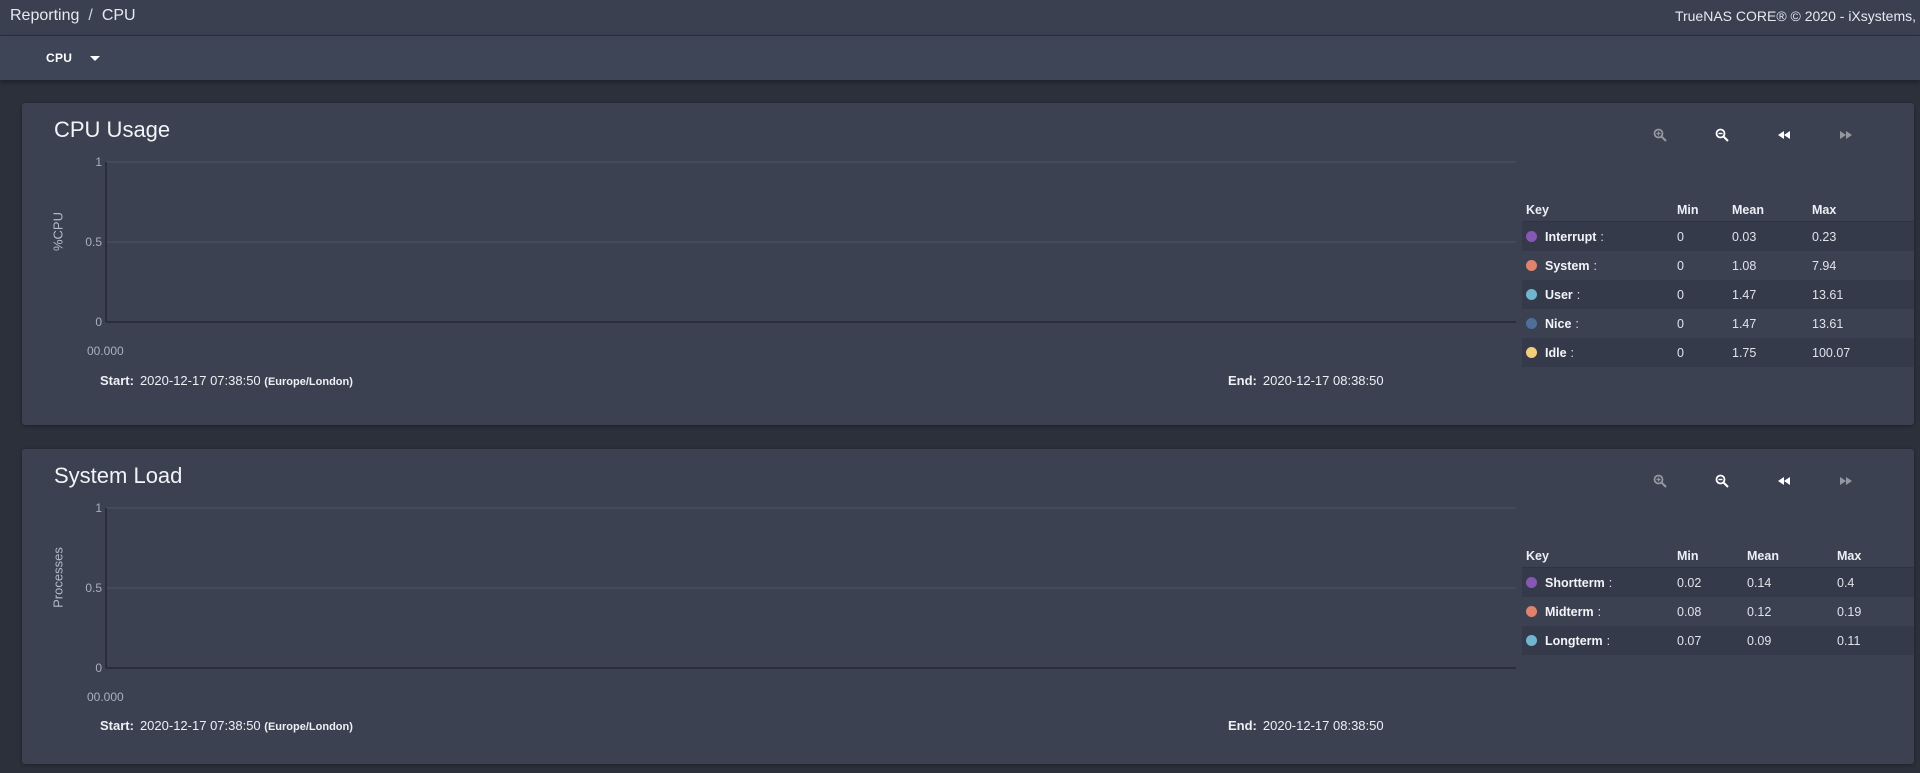  I want to click on copyright-text: TrueNAS CORE® © 2020 - iXsystems,, so click(1795, 16).